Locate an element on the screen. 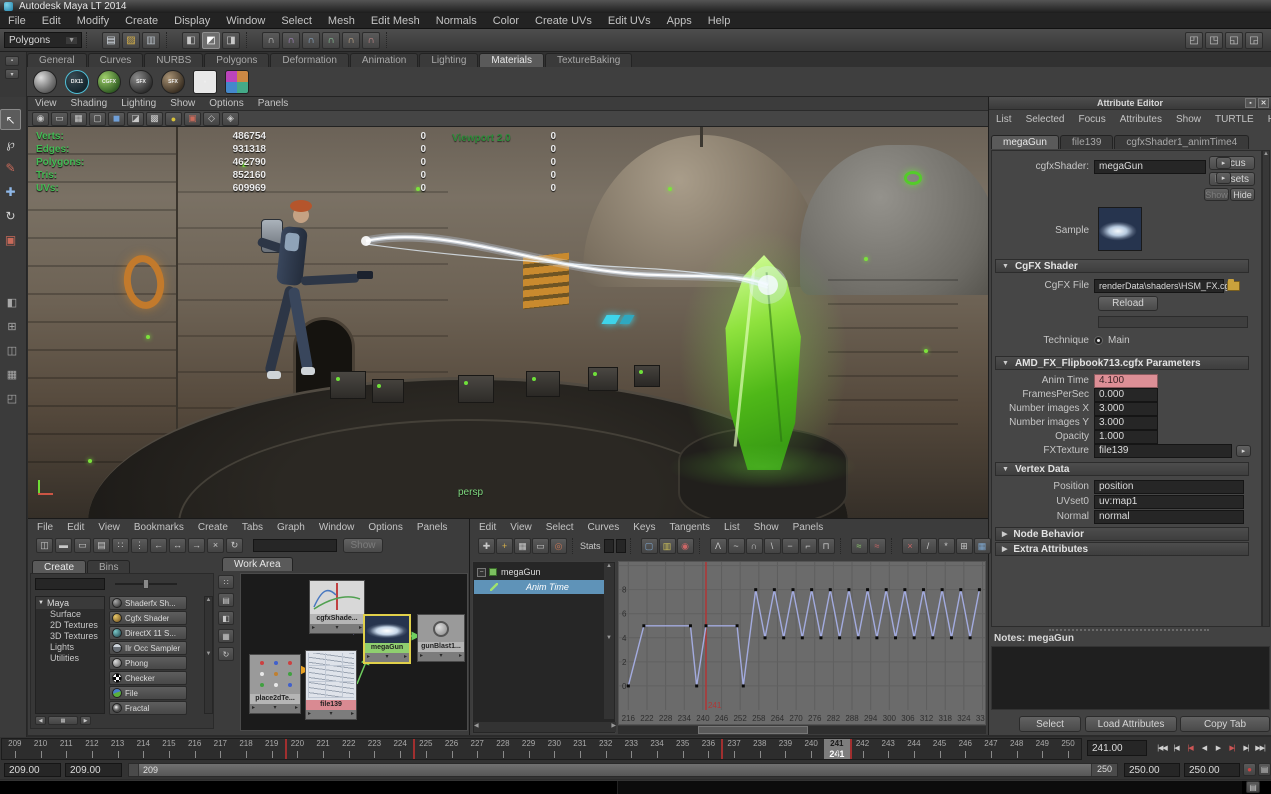 The height and width of the screenshot is (794, 1271). play-backwards-button: ◀ is located at coordinates (1204, 747).